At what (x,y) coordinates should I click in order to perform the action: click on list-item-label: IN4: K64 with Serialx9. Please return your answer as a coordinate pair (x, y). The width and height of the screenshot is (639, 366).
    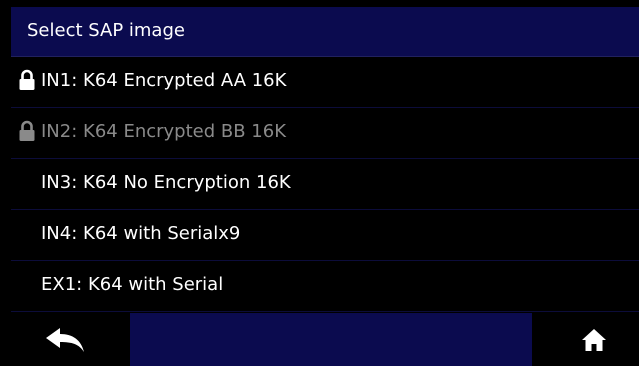
    Looking at the image, I should click on (141, 233).